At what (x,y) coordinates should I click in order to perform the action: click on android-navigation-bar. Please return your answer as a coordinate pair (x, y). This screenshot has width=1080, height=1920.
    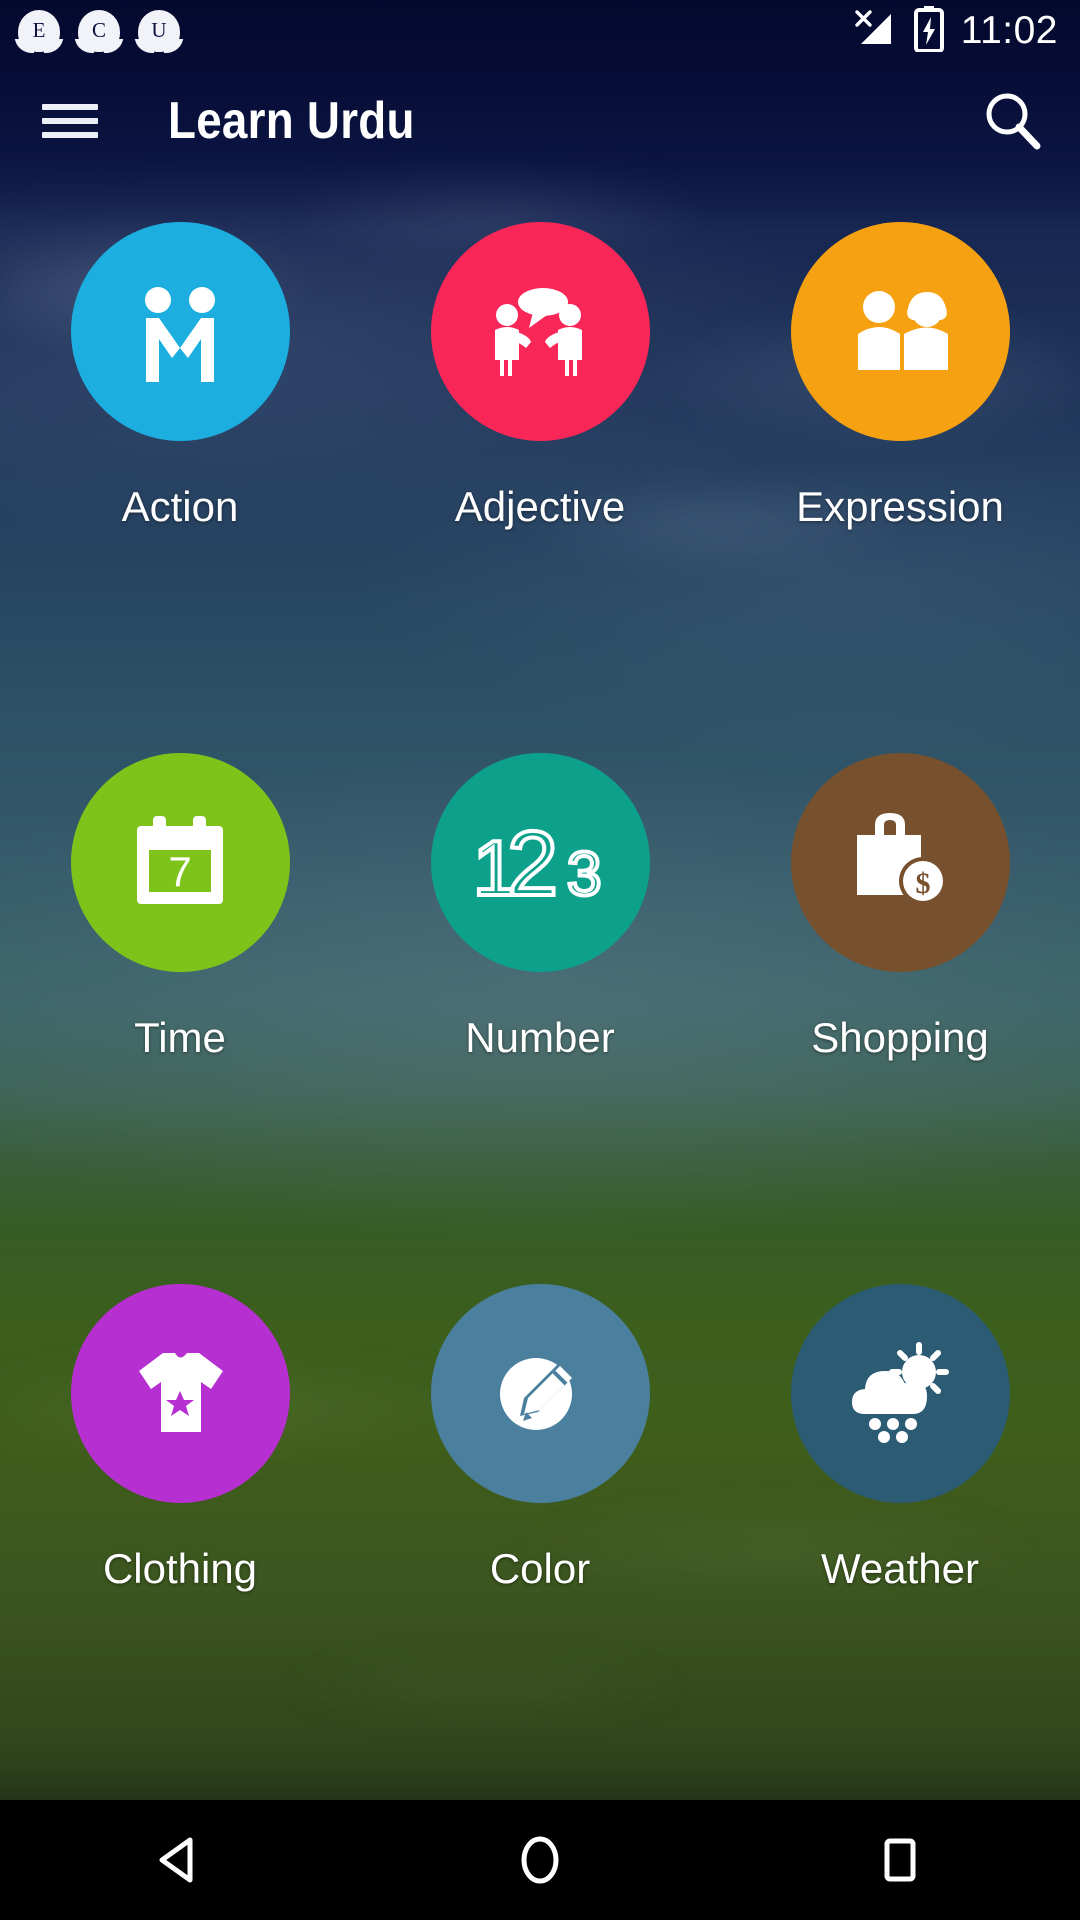
    Looking at the image, I should click on (540, 1860).